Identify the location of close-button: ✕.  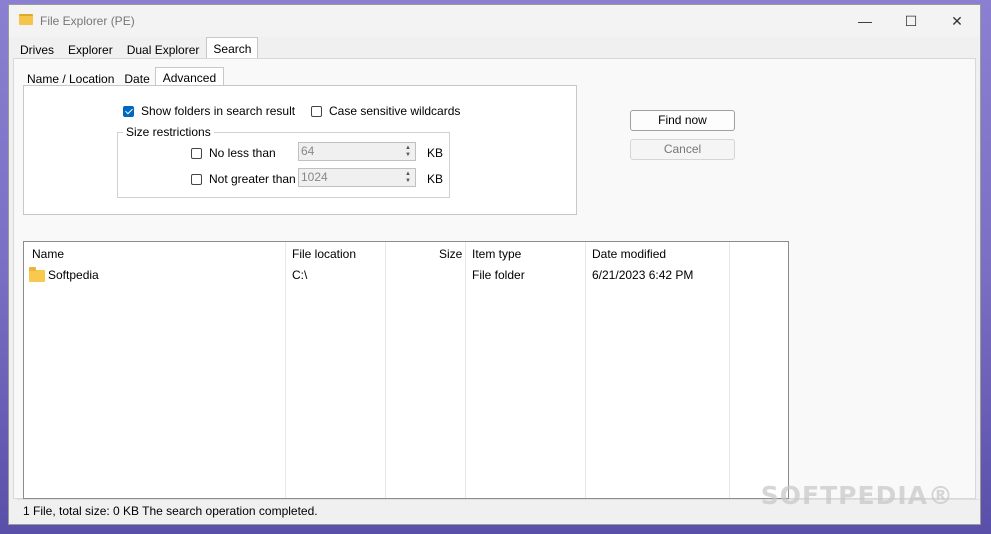
(957, 21).